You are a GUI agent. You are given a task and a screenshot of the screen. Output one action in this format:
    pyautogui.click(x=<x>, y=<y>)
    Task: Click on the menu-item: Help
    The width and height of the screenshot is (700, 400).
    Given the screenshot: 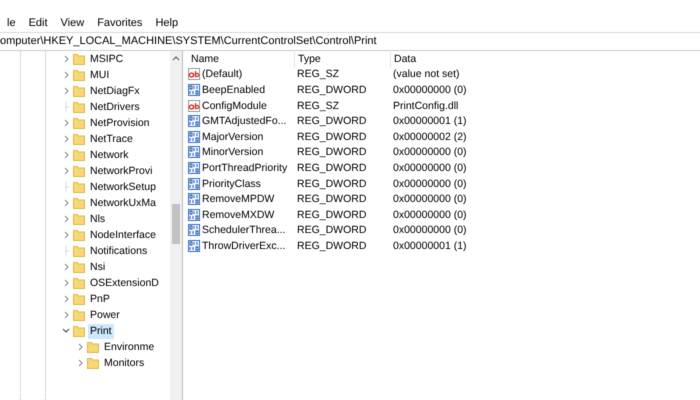 What is the action you would take?
    pyautogui.click(x=166, y=23)
    